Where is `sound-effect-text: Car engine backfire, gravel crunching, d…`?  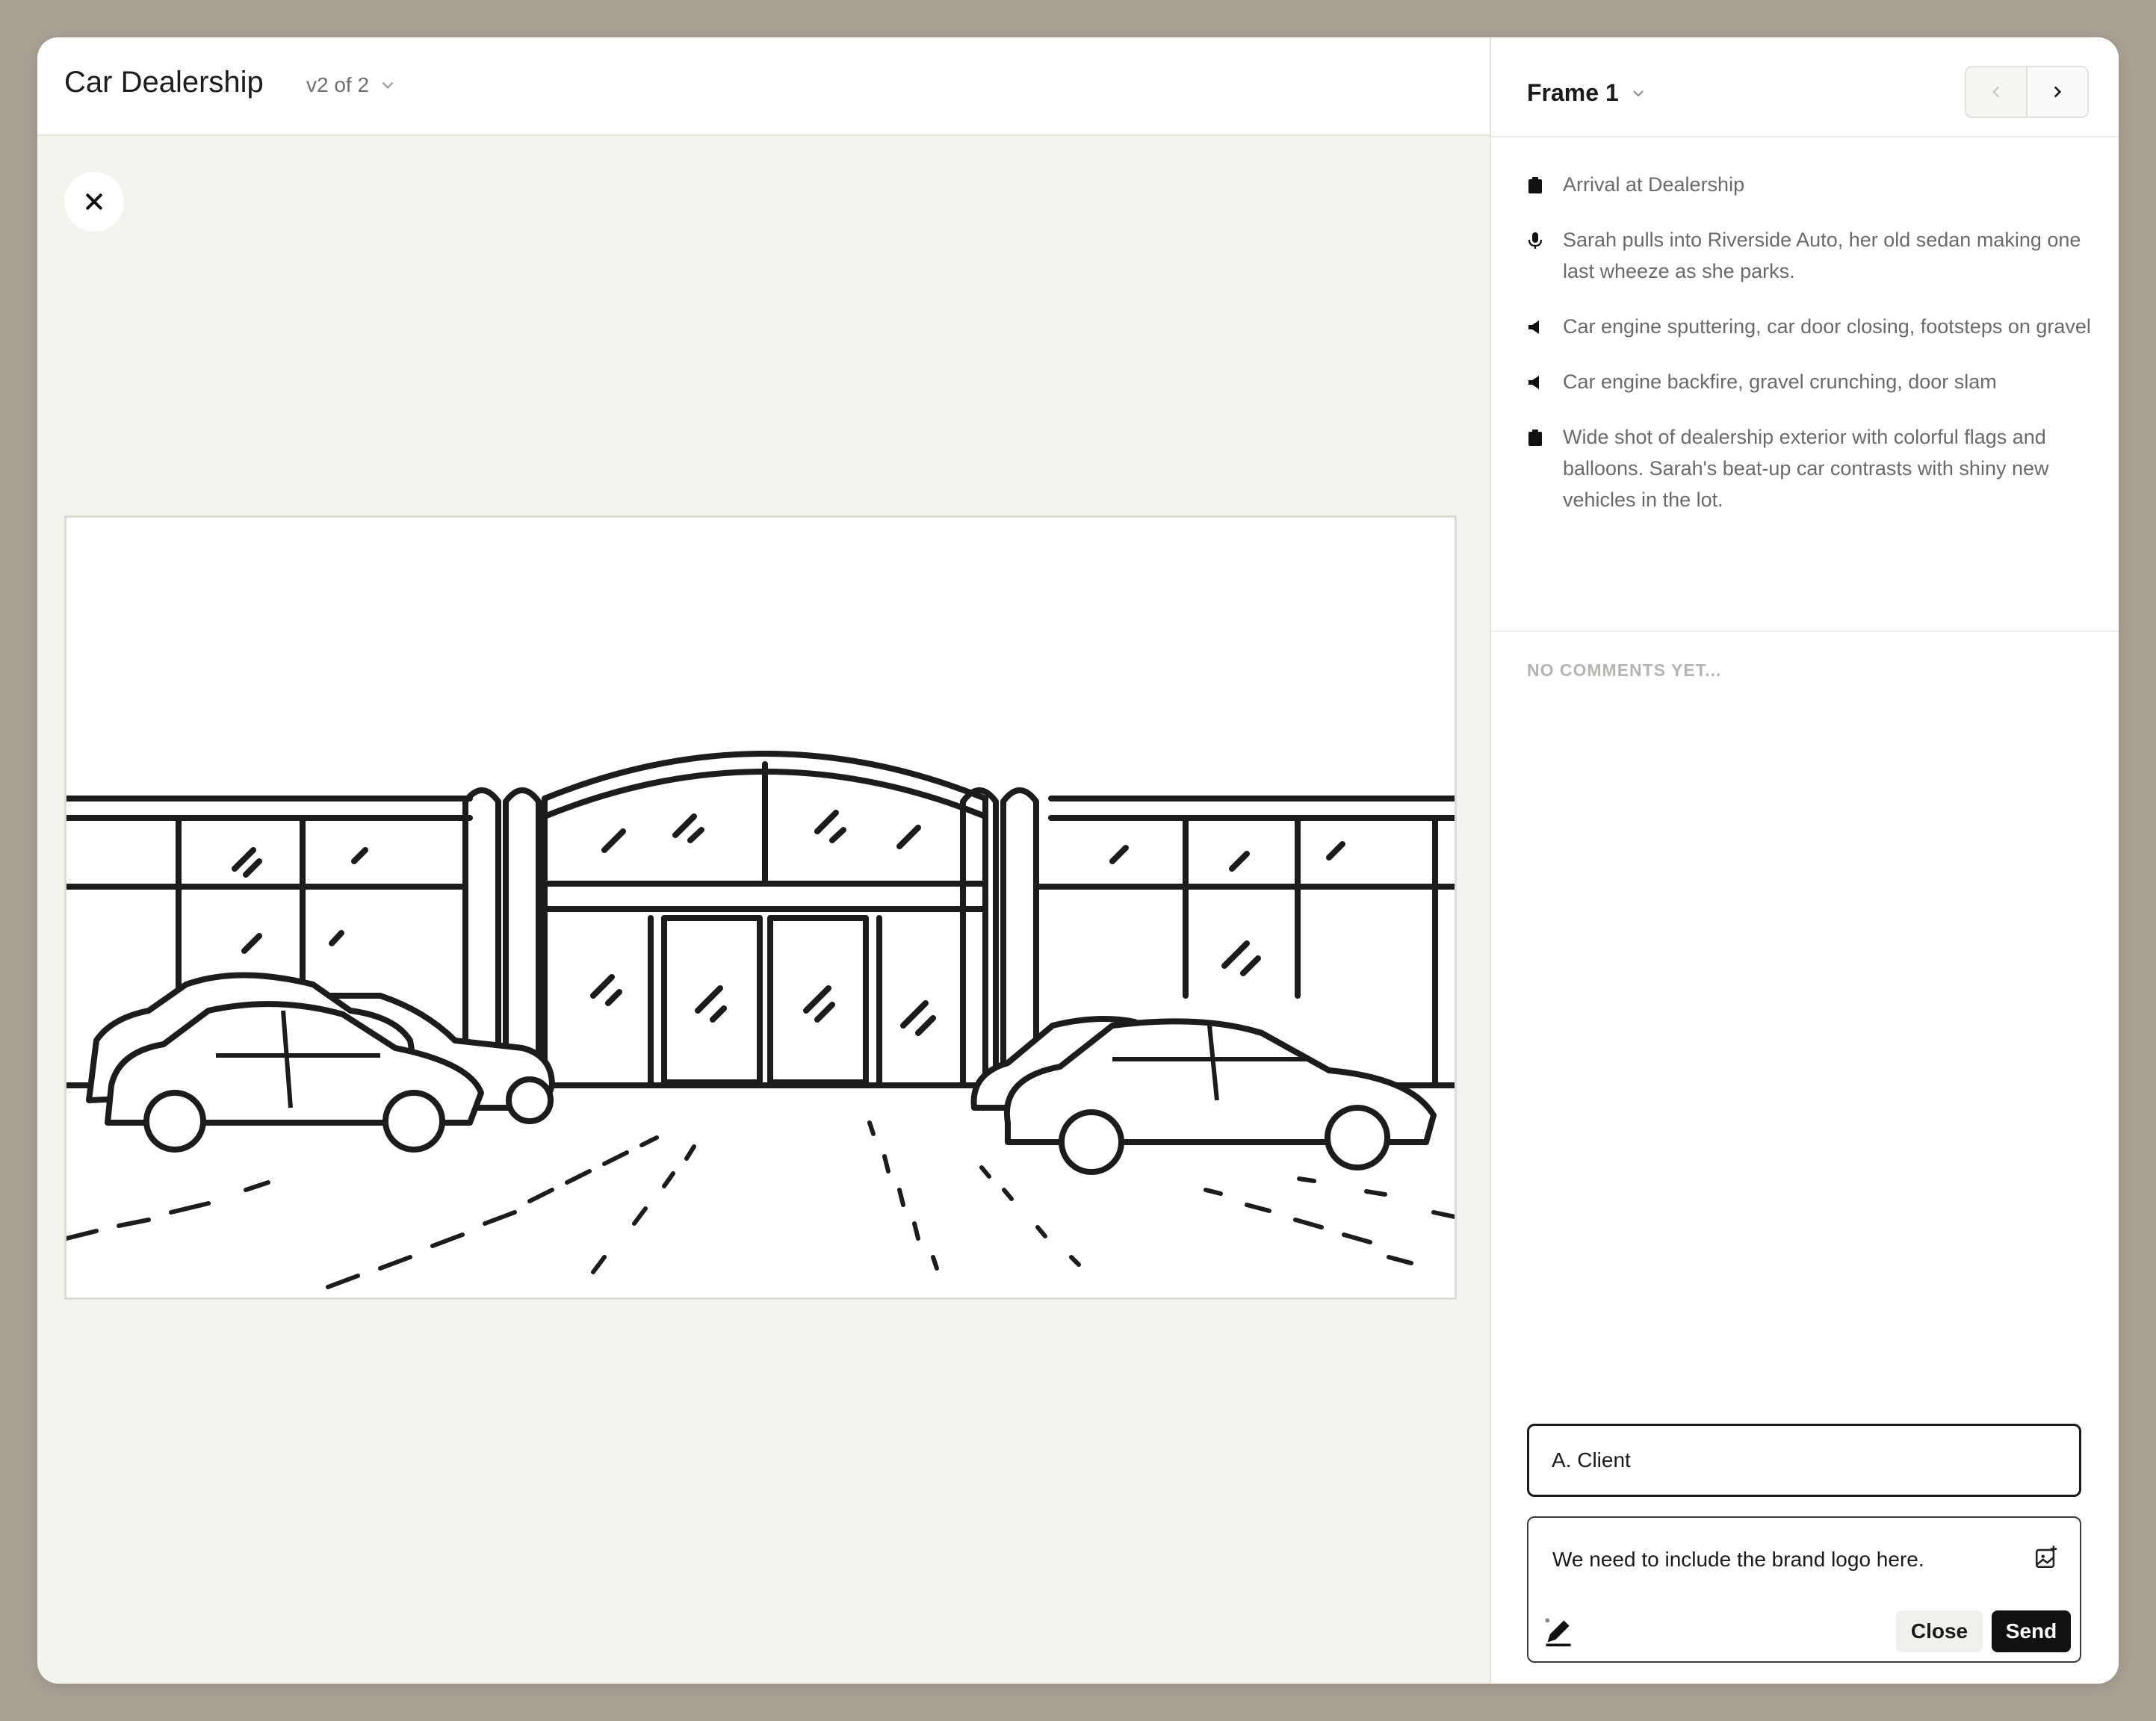
sound-effect-text: Car engine backfire, gravel crunching, d… is located at coordinates (1780, 381).